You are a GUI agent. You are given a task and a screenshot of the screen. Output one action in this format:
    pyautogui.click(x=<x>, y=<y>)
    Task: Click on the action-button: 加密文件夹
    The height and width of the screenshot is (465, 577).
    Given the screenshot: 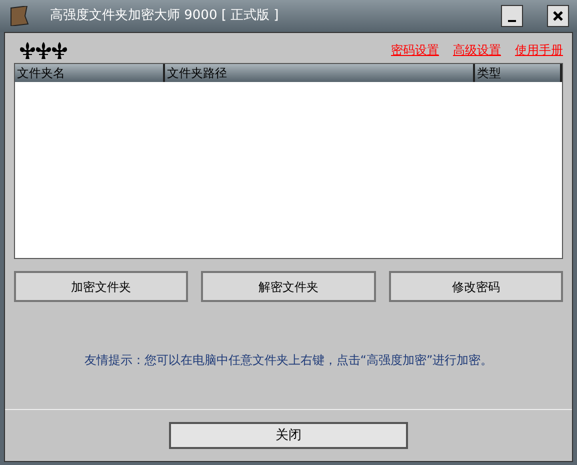 What is the action you would take?
    pyautogui.click(x=101, y=286)
    